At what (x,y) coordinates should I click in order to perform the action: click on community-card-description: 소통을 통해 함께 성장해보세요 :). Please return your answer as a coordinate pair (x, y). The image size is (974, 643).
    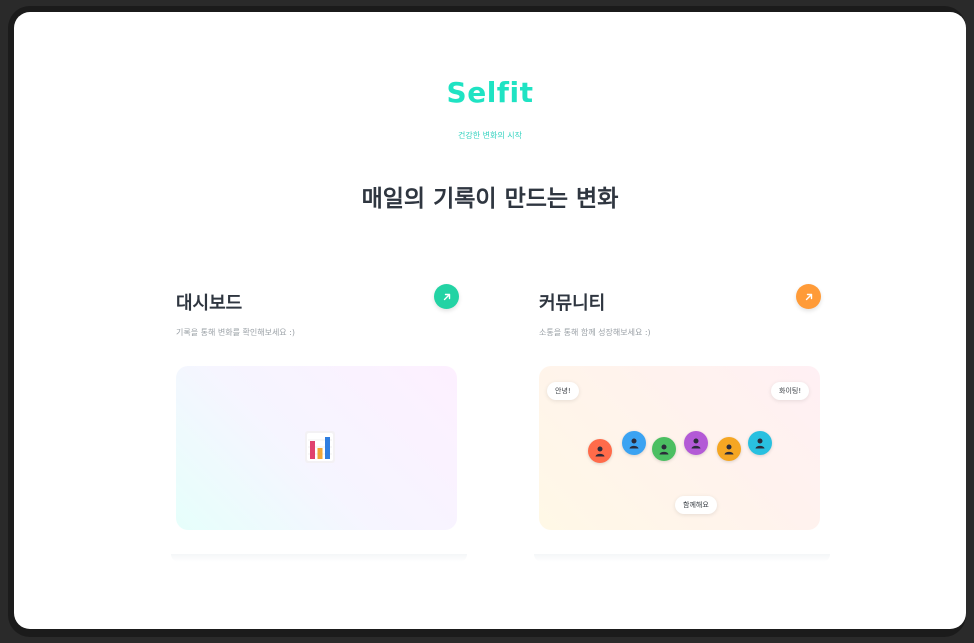
    Looking at the image, I should click on (595, 332).